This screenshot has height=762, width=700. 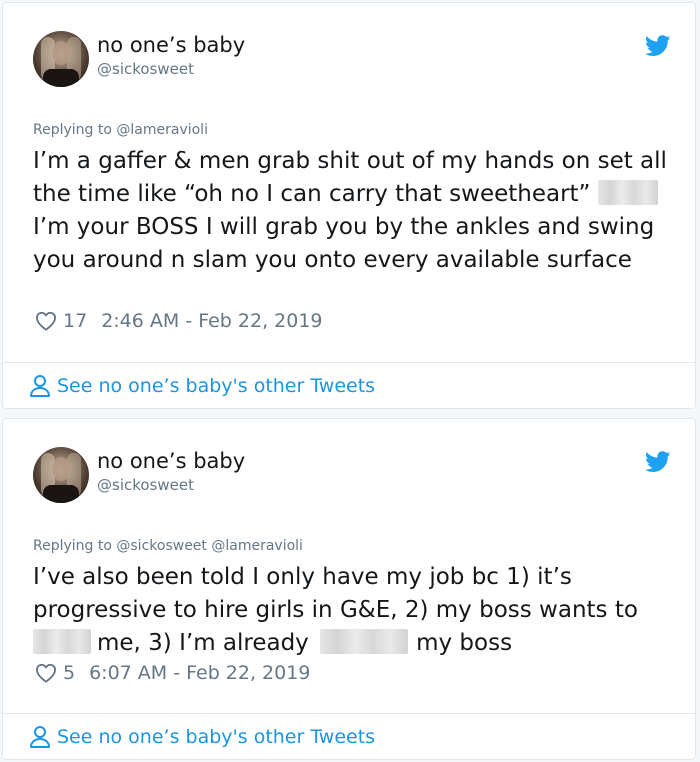 I want to click on like-count: 5, so click(x=69, y=673).